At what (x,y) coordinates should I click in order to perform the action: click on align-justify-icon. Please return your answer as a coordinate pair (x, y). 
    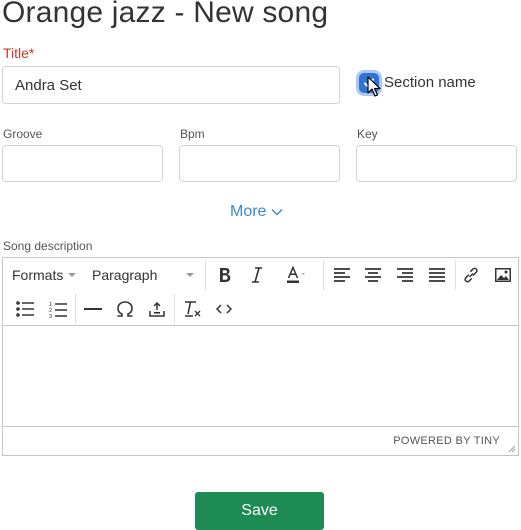
    Looking at the image, I should click on (437, 275).